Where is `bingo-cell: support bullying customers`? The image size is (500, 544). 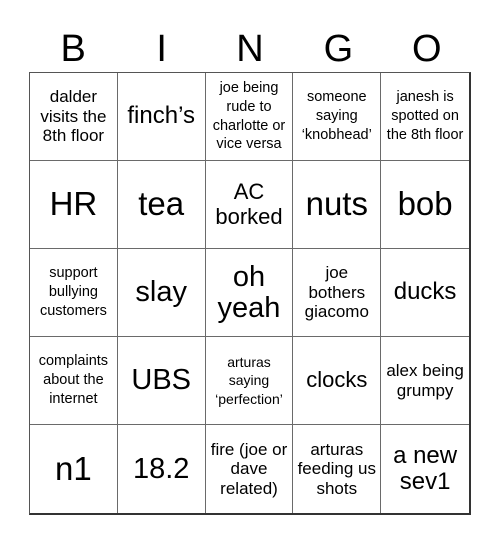 bingo-cell: support bullying customers is located at coordinates (74, 293).